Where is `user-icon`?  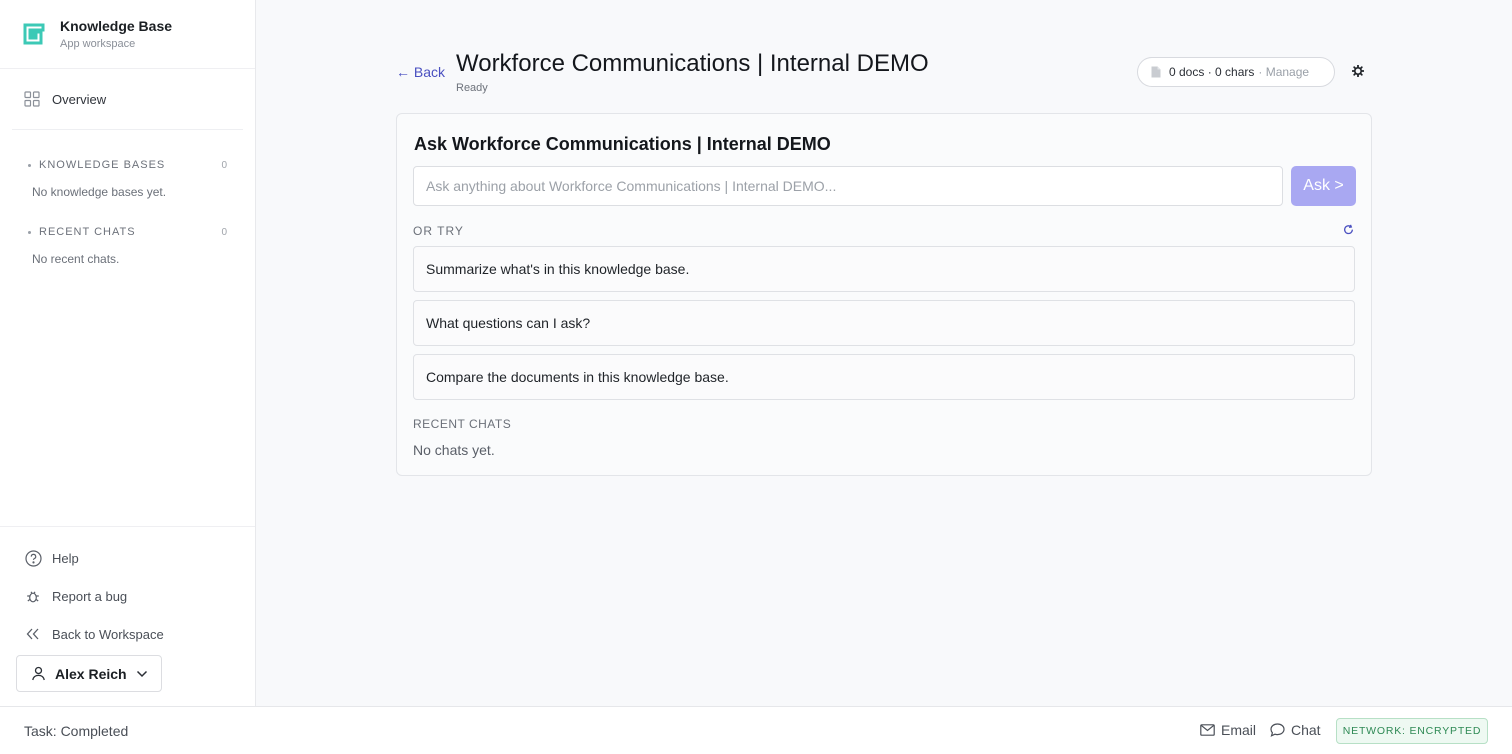 user-icon is located at coordinates (38, 673).